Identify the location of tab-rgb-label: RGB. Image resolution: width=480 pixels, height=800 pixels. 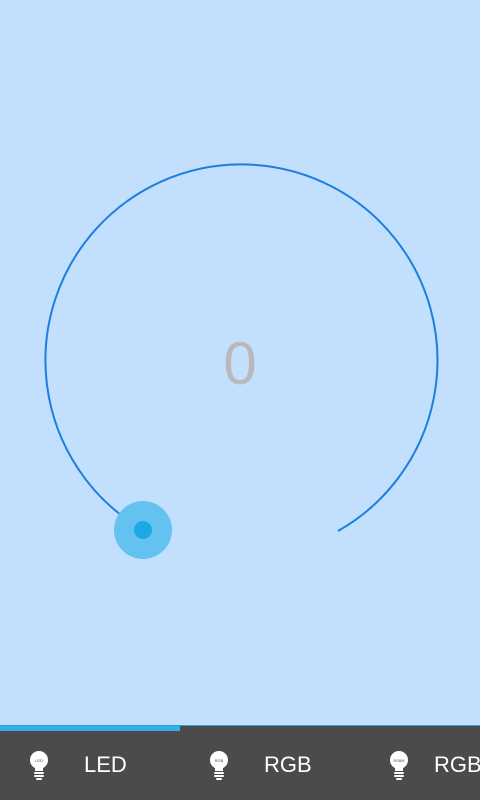
(288, 764).